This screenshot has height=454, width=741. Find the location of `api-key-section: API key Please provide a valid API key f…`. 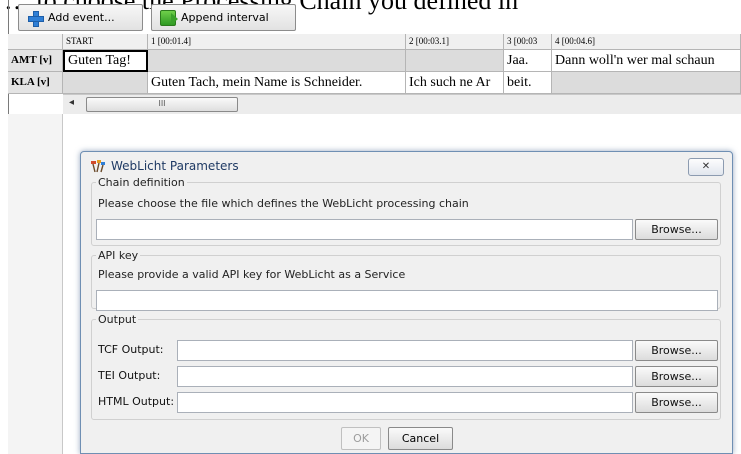

api-key-section: API key Please provide a valid API key f… is located at coordinates (406, 280).